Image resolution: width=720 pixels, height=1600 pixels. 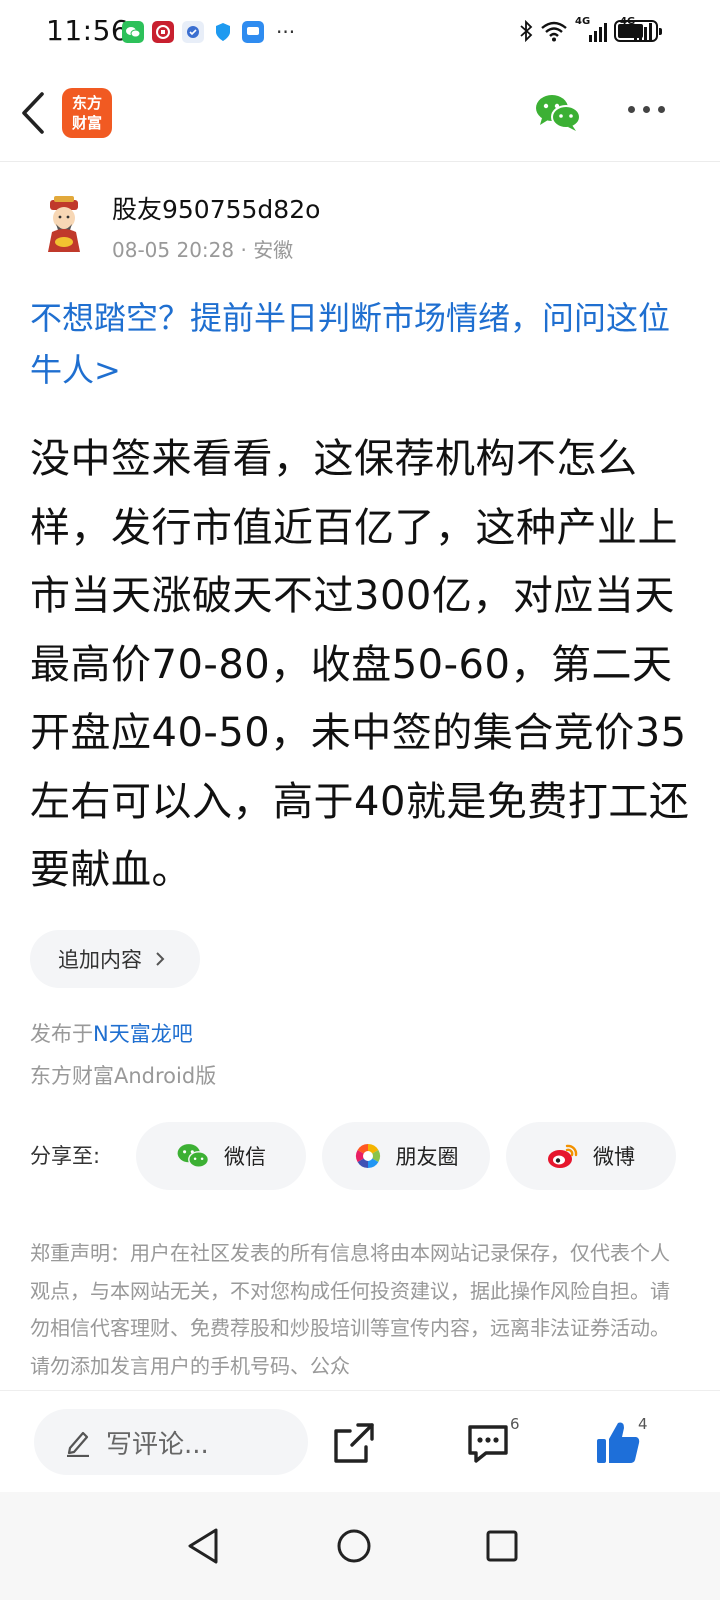 I want to click on system-recents-button, so click(x=502, y=1546).